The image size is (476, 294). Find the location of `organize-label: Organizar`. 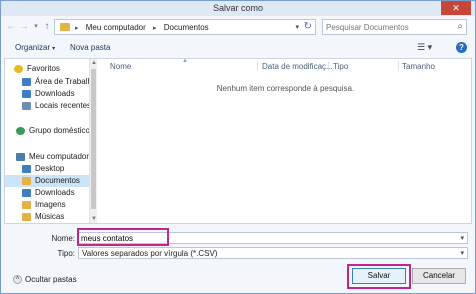

organize-label: Organizar is located at coordinates (33, 47).